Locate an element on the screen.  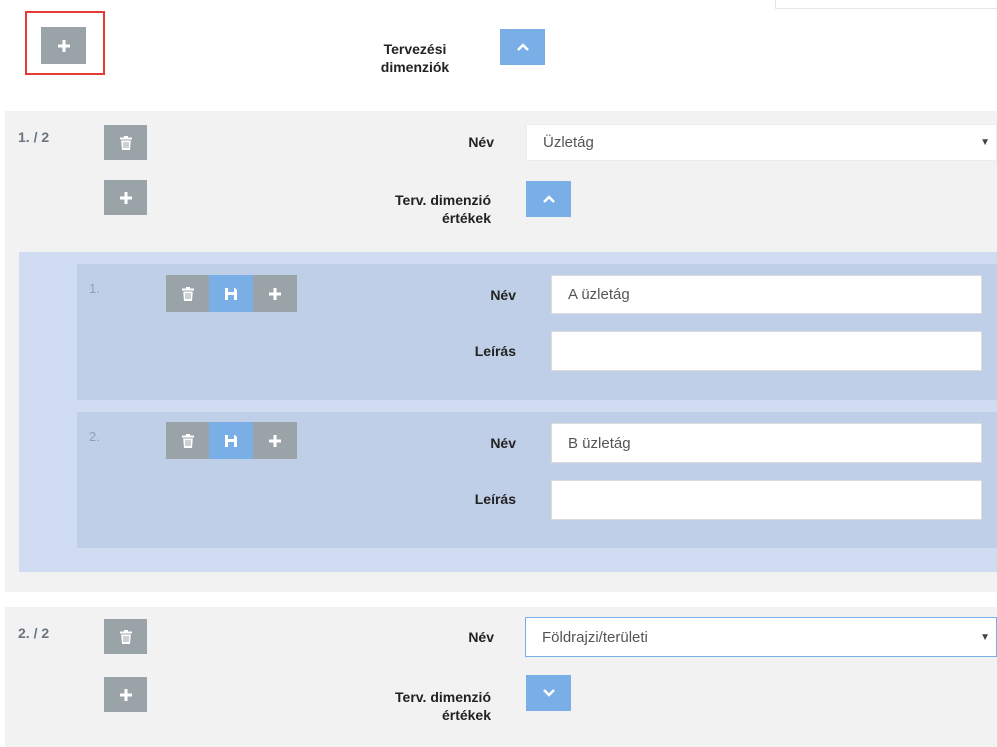
value-name-text: A üzletág is located at coordinates (599, 294).